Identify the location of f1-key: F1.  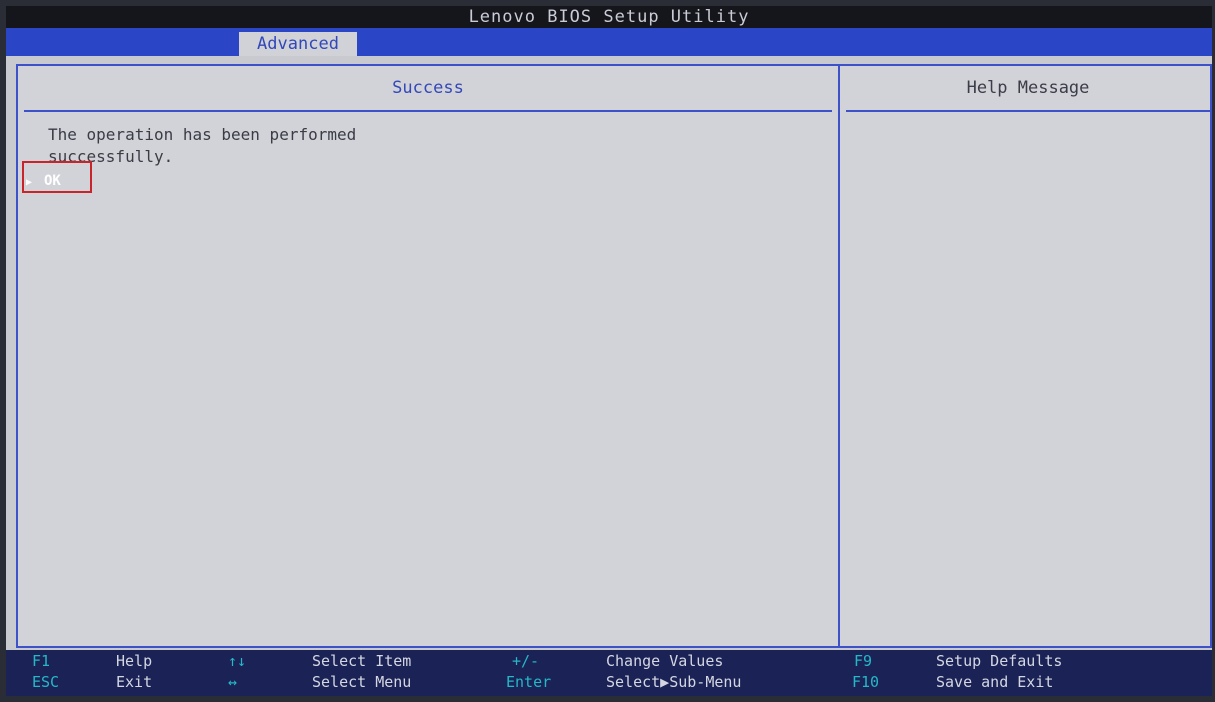
(41, 661).